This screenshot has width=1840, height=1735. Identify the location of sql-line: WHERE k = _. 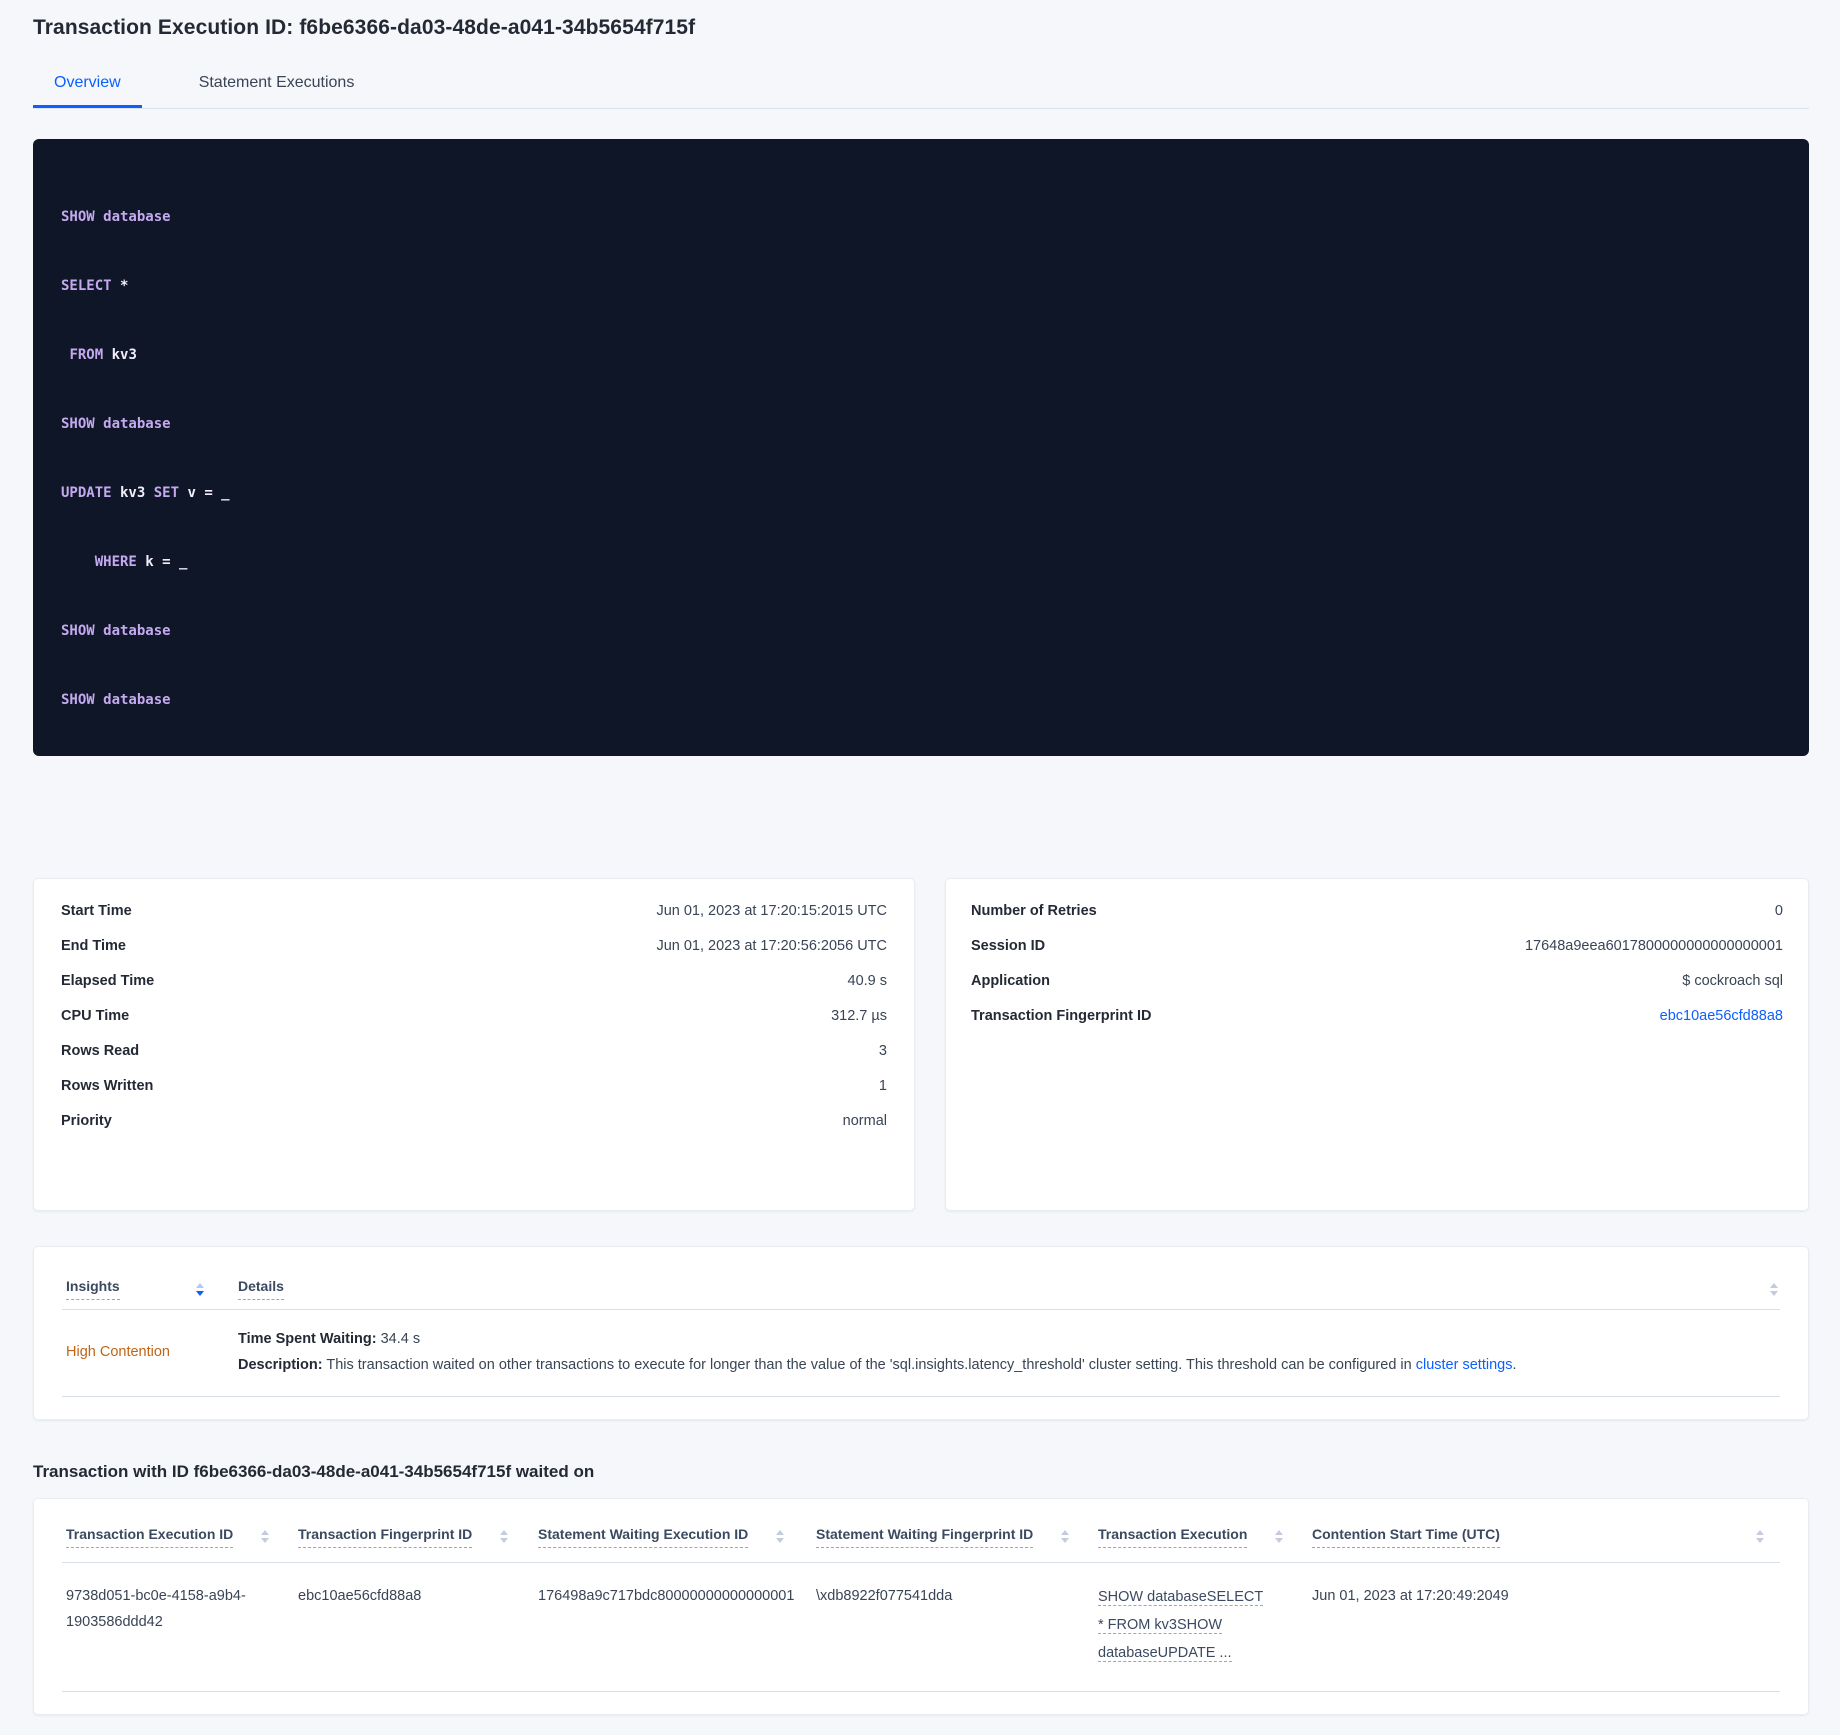
(921, 562).